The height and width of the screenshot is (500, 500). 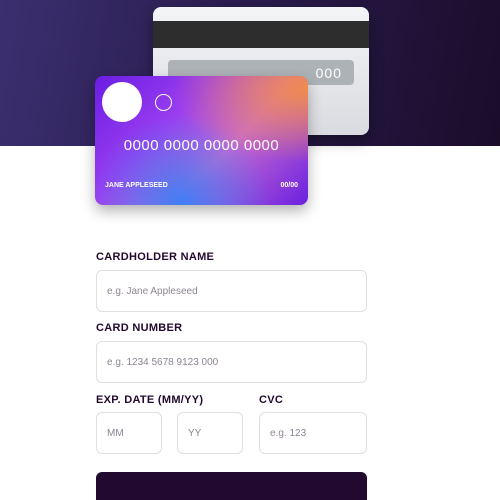 I want to click on card-logo-circle-icon, so click(x=122, y=102).